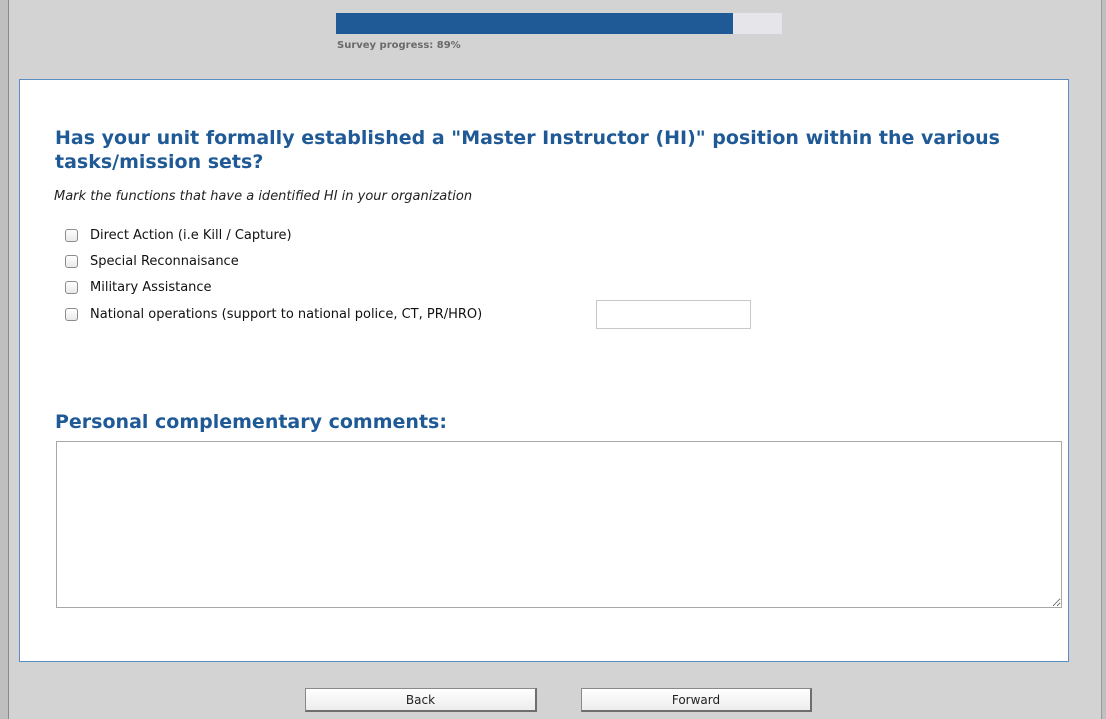 This screenshot has height=719, width=1106. Describe the element at coordinates (151, 287) in the screenshot. I see `option-label: Military Assistance` at that location.